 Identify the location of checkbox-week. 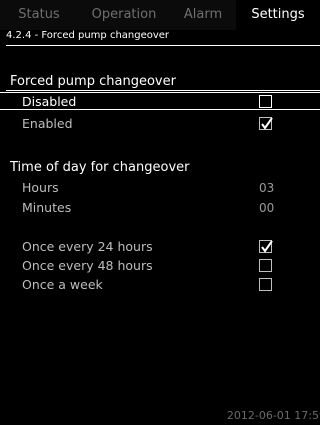
(265, 284).